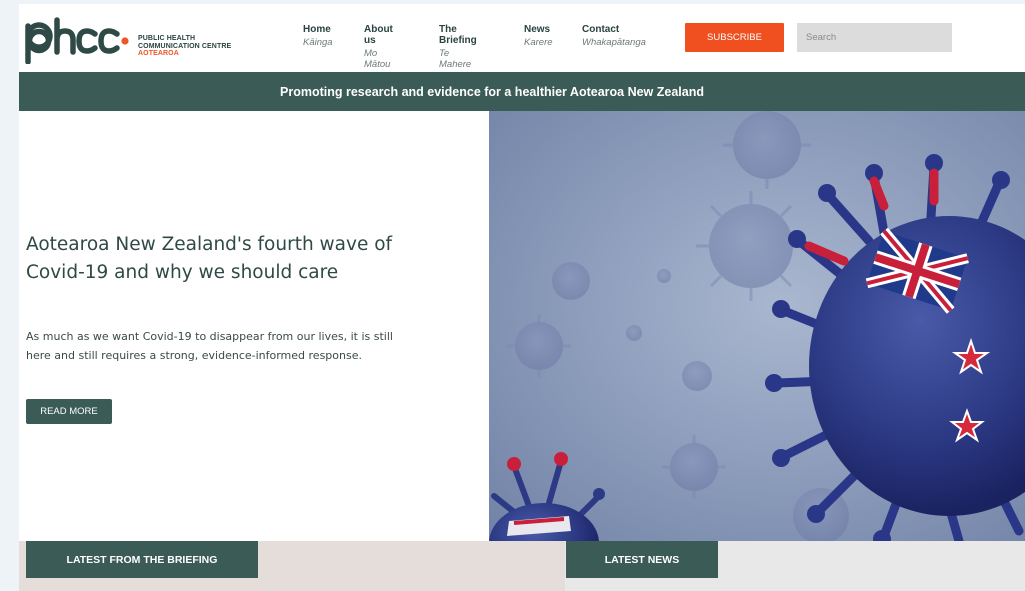 Image resolution: width=1025 pixels, height=591 pixels. I want to click on latest-briefing-heading: LATEST FROM THE BRIEFING, so click(142, 559).